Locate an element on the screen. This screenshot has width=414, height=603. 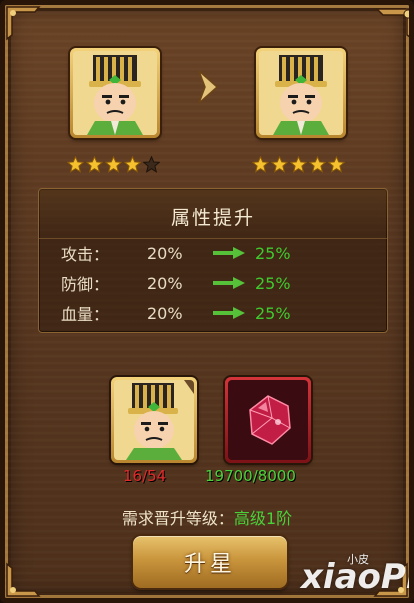
close-button is located at coordinates (392, 24).